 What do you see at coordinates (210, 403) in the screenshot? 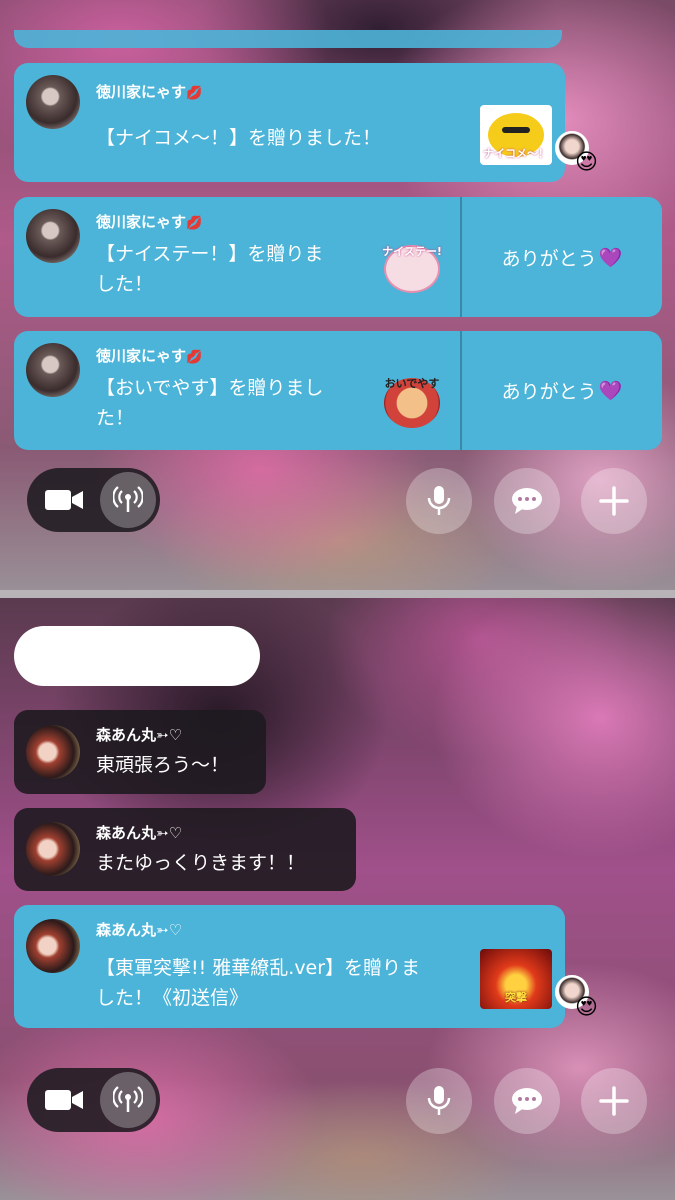
I see `gift-message: 【おいでやす】を贈りまし た！` at bounding box center [210, 403].